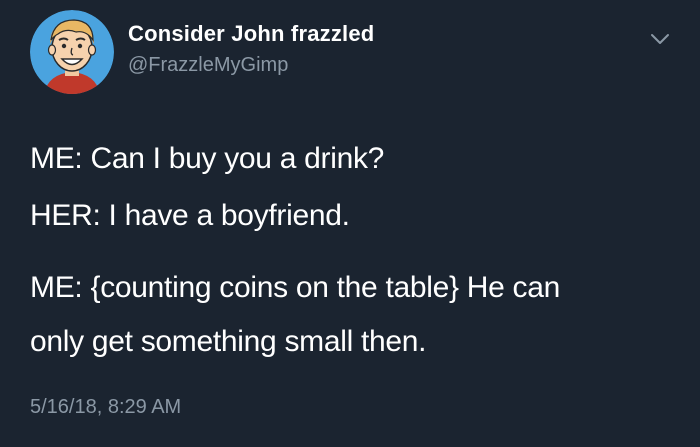  I want to click on tweet-text-line: ME: {counting coins on the table} He can, so click(295, 287).